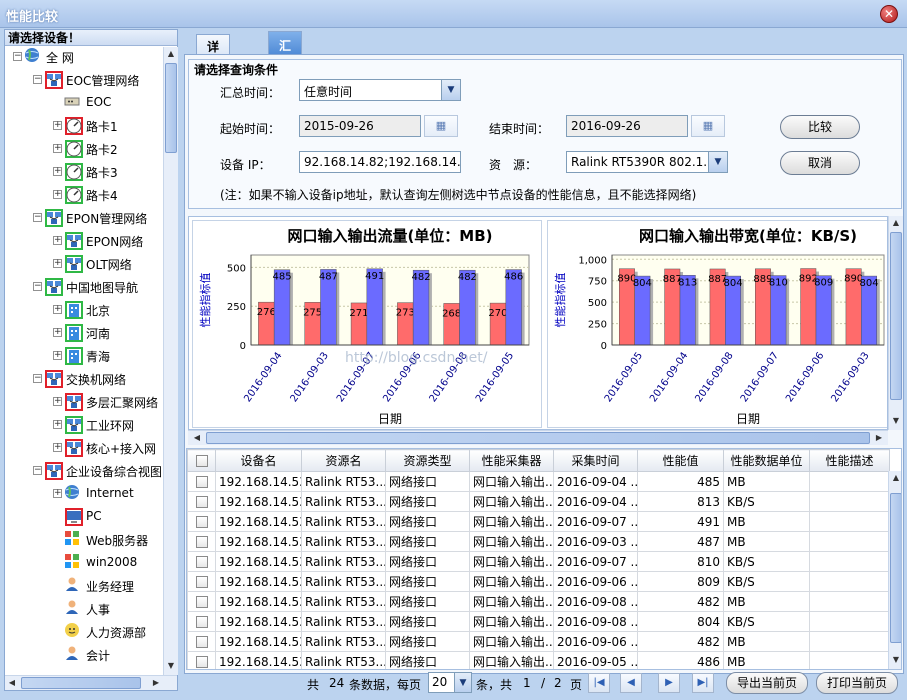 The image size is (907, 700). I want to click on prev-page-icon: ◀, so click(631, 683).